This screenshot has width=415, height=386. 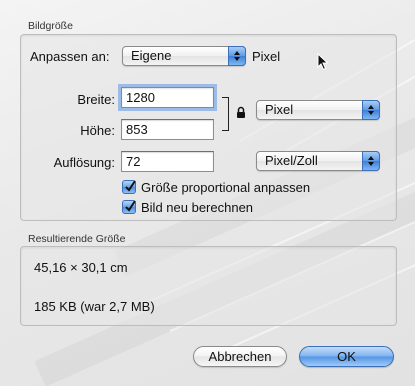 I want to click on height-label: Höhe:, so click(x=97, y=130).